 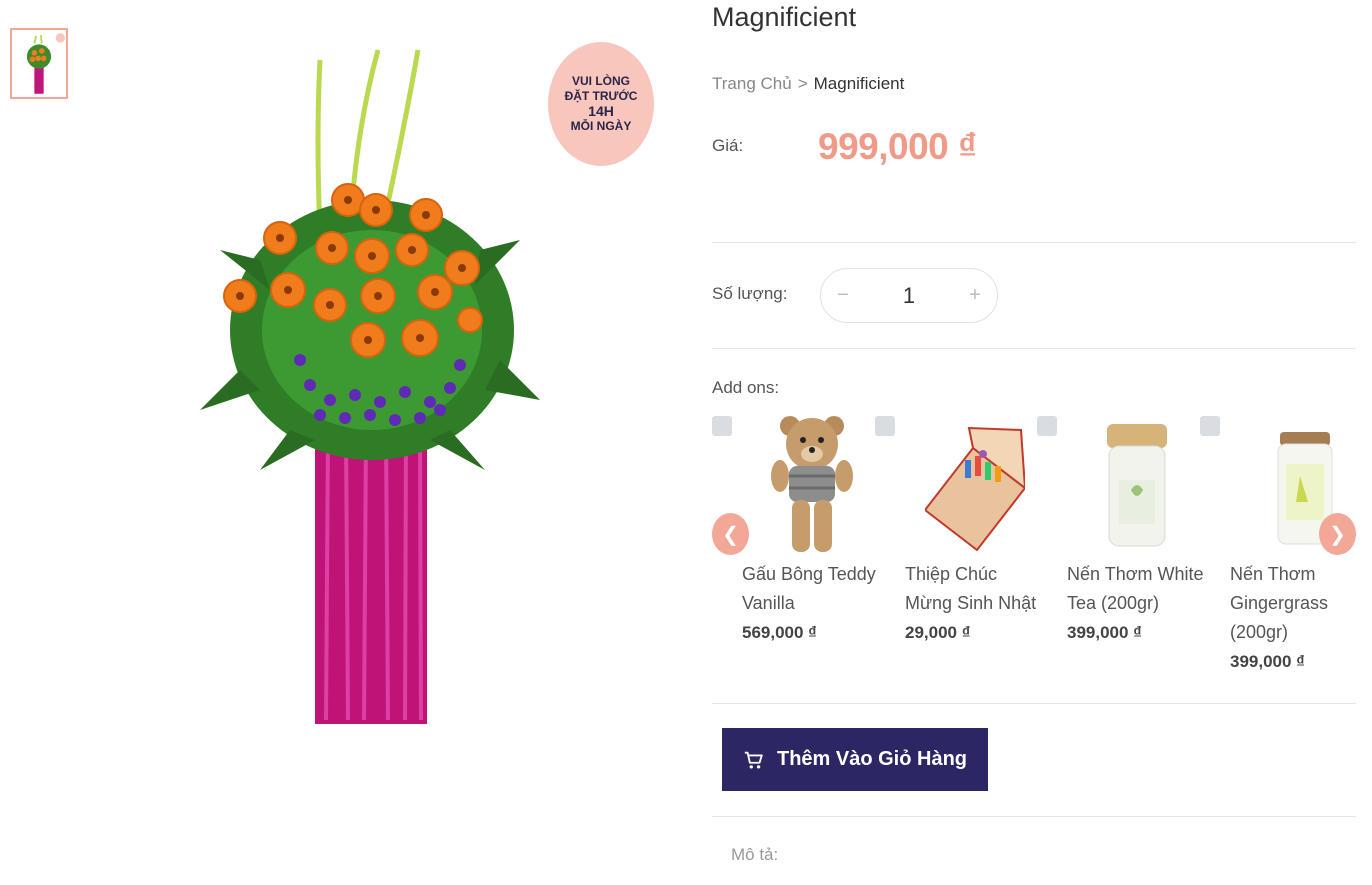 I want to click on quantity-decrease-button: −, so click(x=843, y=295).